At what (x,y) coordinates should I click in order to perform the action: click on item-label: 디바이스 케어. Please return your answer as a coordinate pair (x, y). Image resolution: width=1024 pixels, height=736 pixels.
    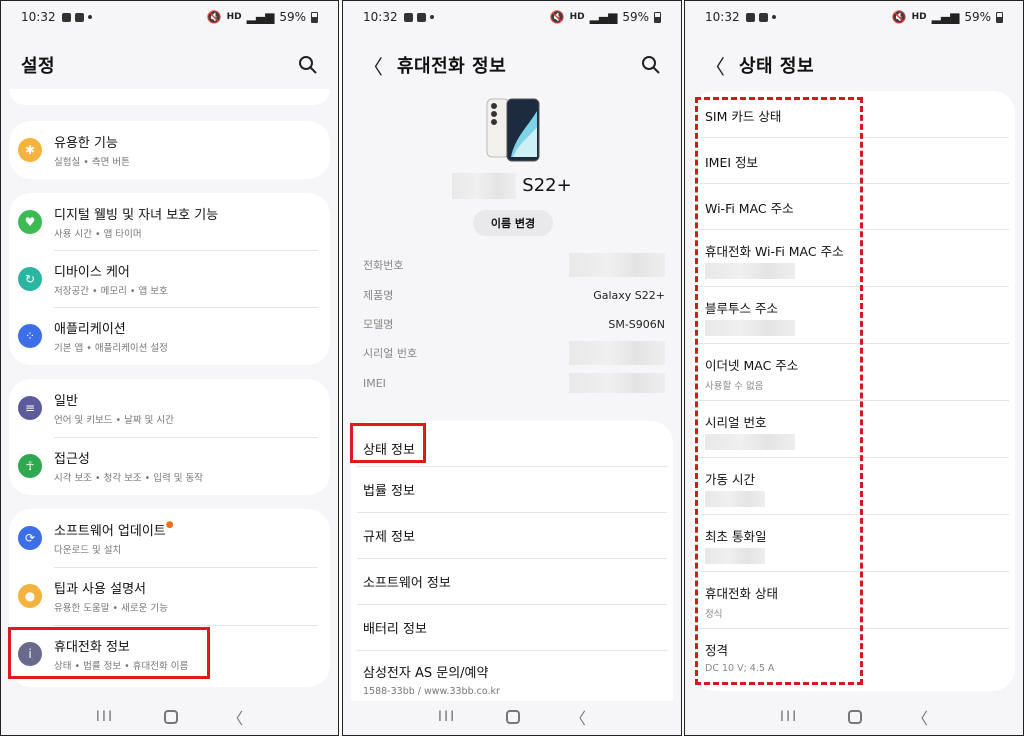
    Looking at the image, I should click on (92, 272).